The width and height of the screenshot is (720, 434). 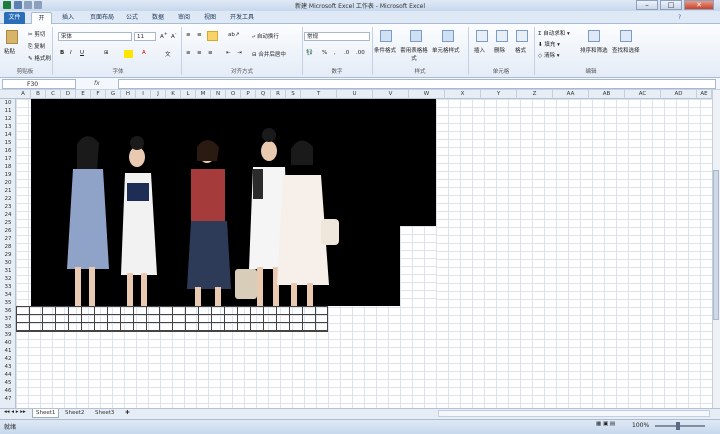 What do you see at coordinates (184, 18) in the screenshot?
I see `tab-review: 审阅` at bounding box center [184, 18].